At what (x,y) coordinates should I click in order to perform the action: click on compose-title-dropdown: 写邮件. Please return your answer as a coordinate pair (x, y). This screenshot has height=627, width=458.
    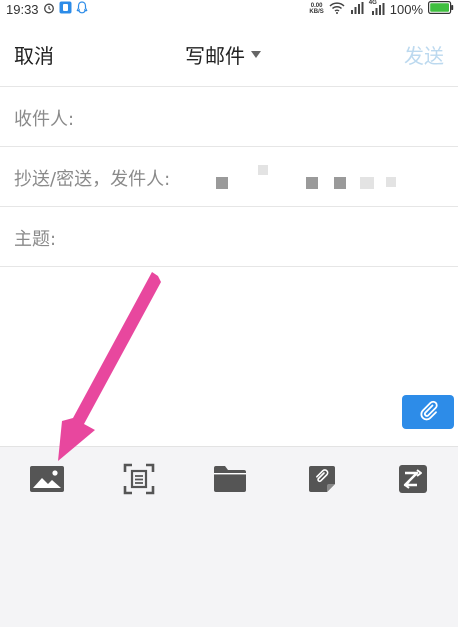
    Looking at the image, I should click on (223, 54).